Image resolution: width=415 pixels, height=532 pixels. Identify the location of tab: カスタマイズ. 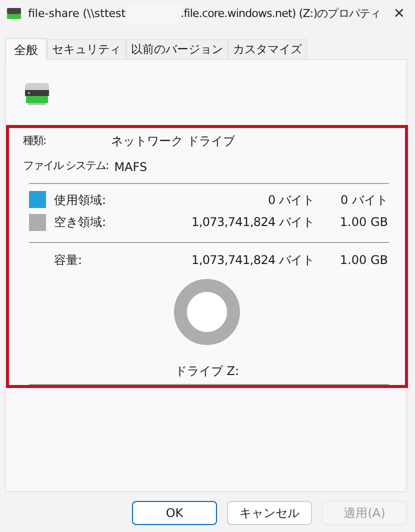
(267, 49).